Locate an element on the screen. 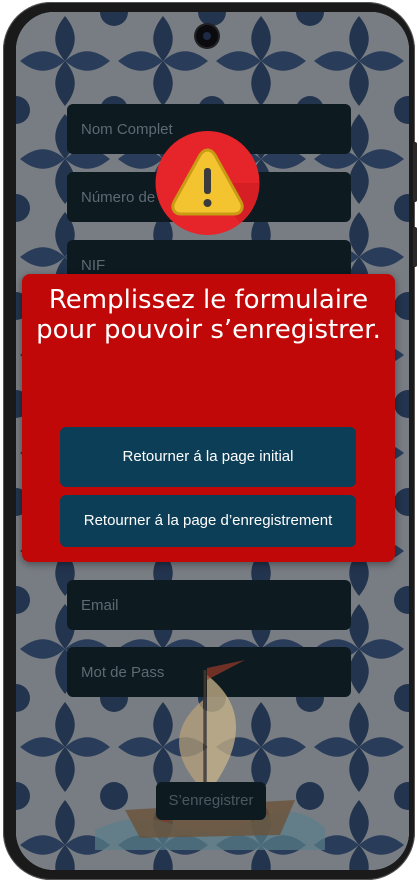 The width and height of the screenshot is (419, 884). warning-icon is located at coordinates (207, 183).